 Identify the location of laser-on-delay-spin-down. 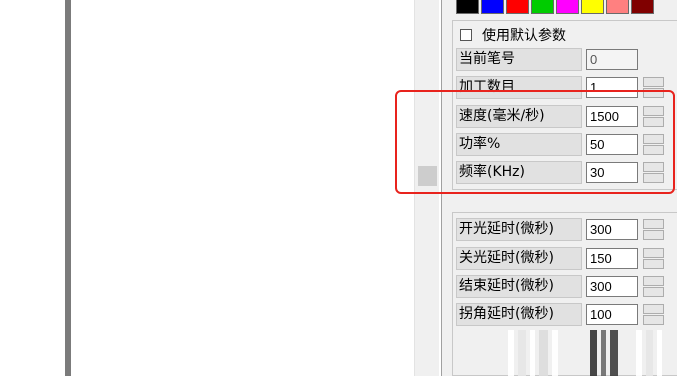
(653, 235).